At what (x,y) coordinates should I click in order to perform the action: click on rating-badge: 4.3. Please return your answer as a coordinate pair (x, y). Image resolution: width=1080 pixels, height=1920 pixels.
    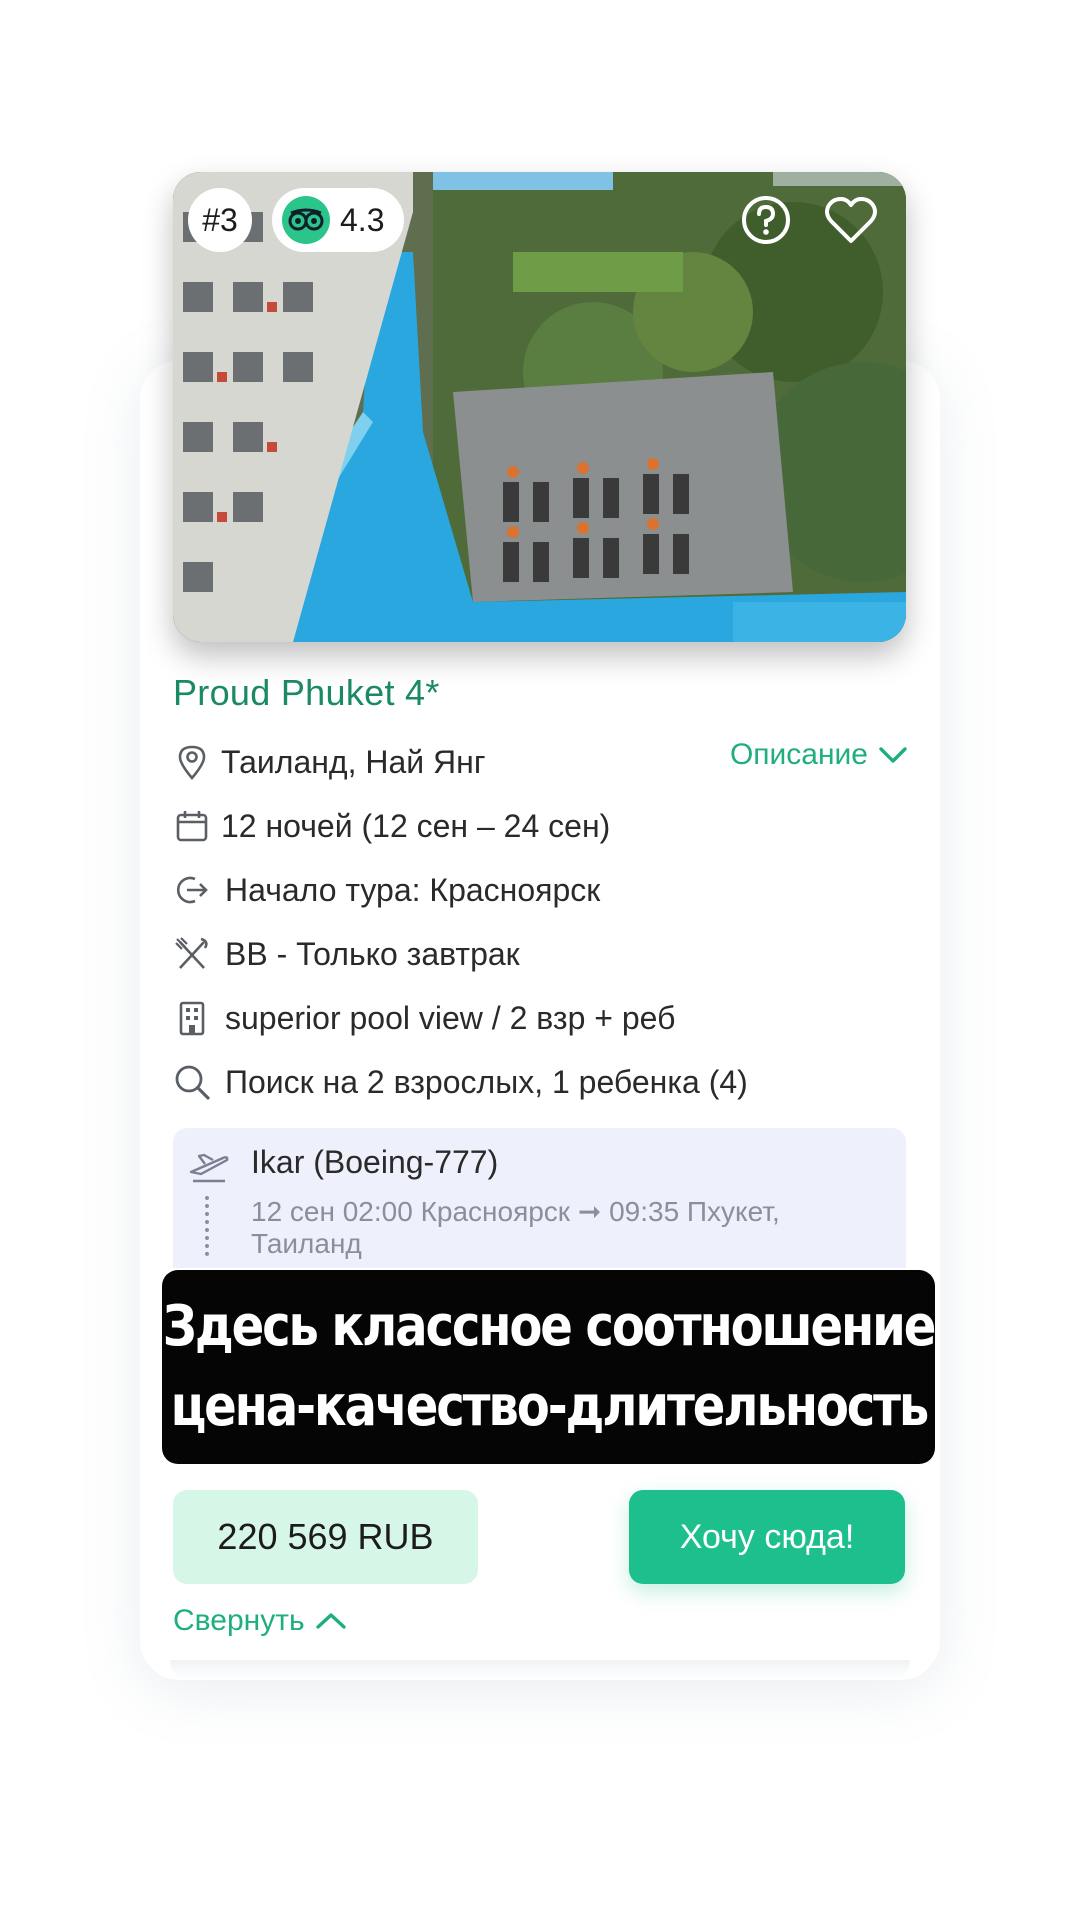
    Looking at the image, I should click on (338, 220).